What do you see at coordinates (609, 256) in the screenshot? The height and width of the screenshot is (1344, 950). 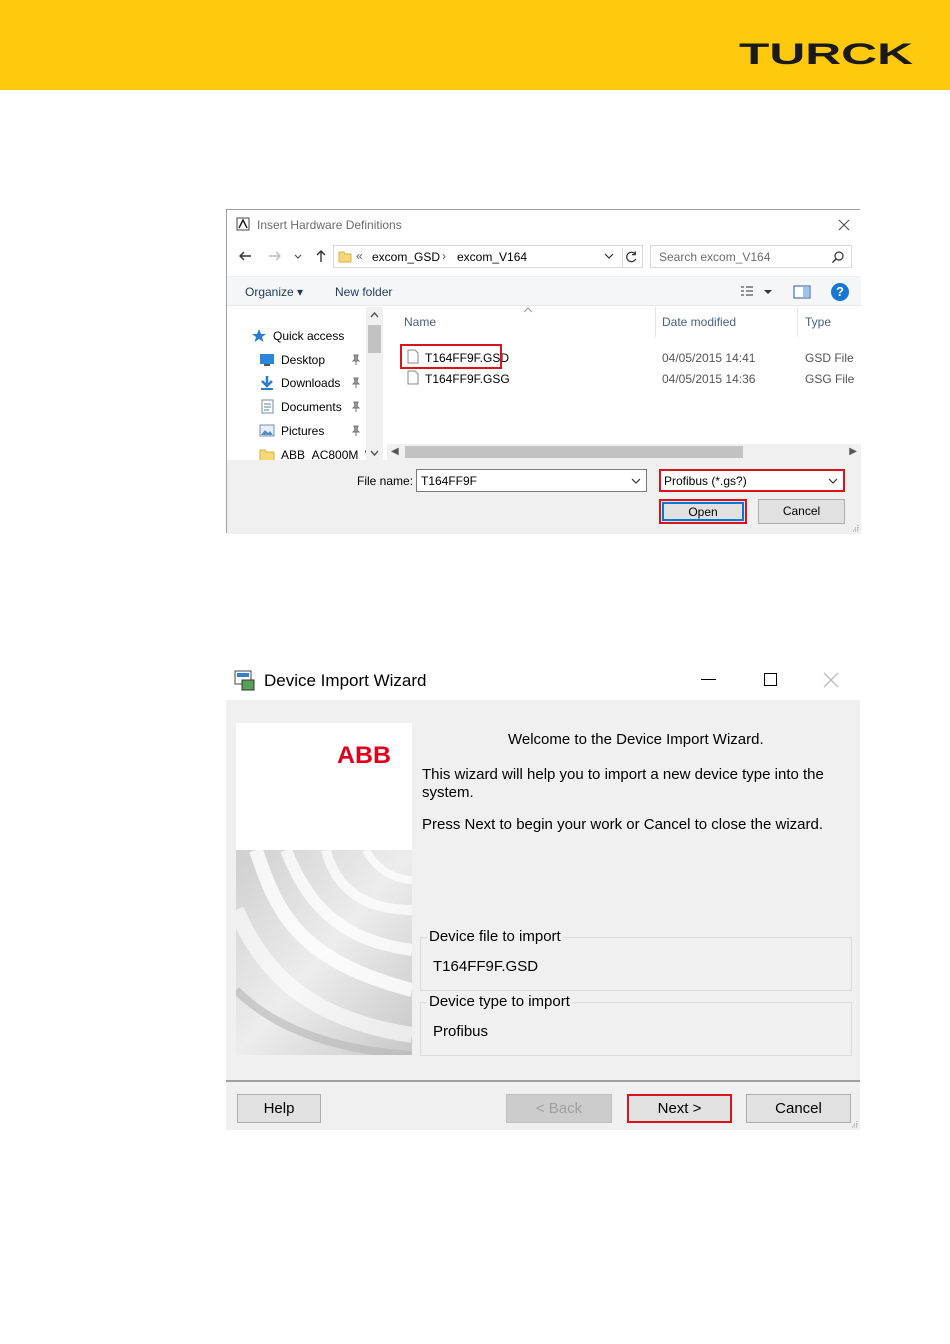 I see `address-dropdown-icon` at bounding box center [609, 256].